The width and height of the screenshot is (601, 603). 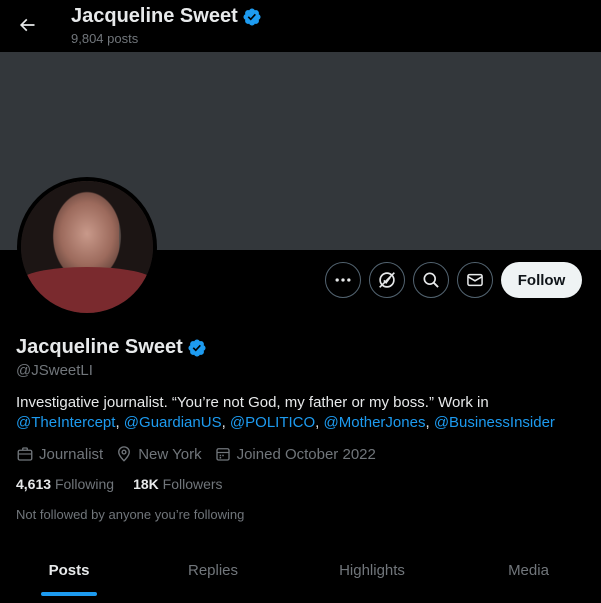 I want to click on avatar-shirt, so click(x=87, y=290).